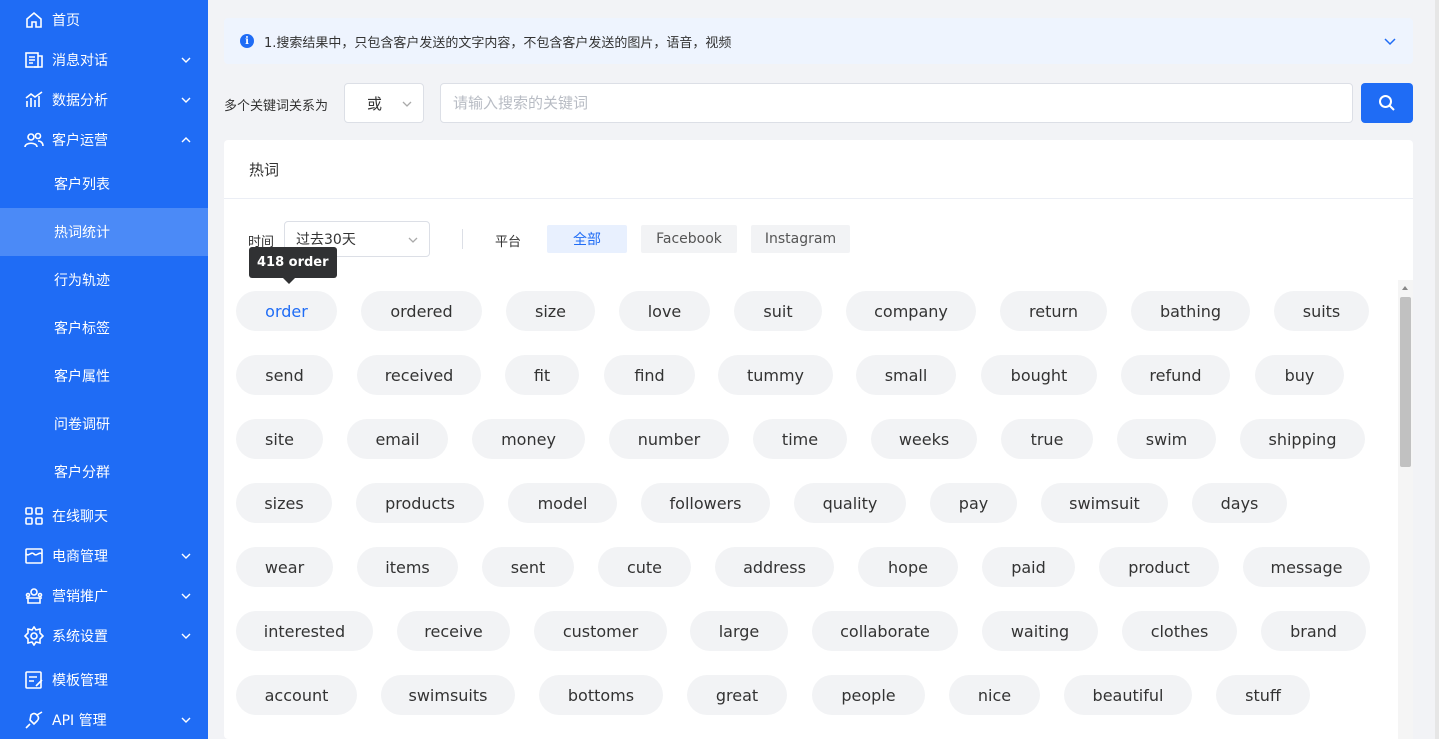 The image size is (1439, 739). I want to click on hotword-tag: bathing, so click(1190, 311).